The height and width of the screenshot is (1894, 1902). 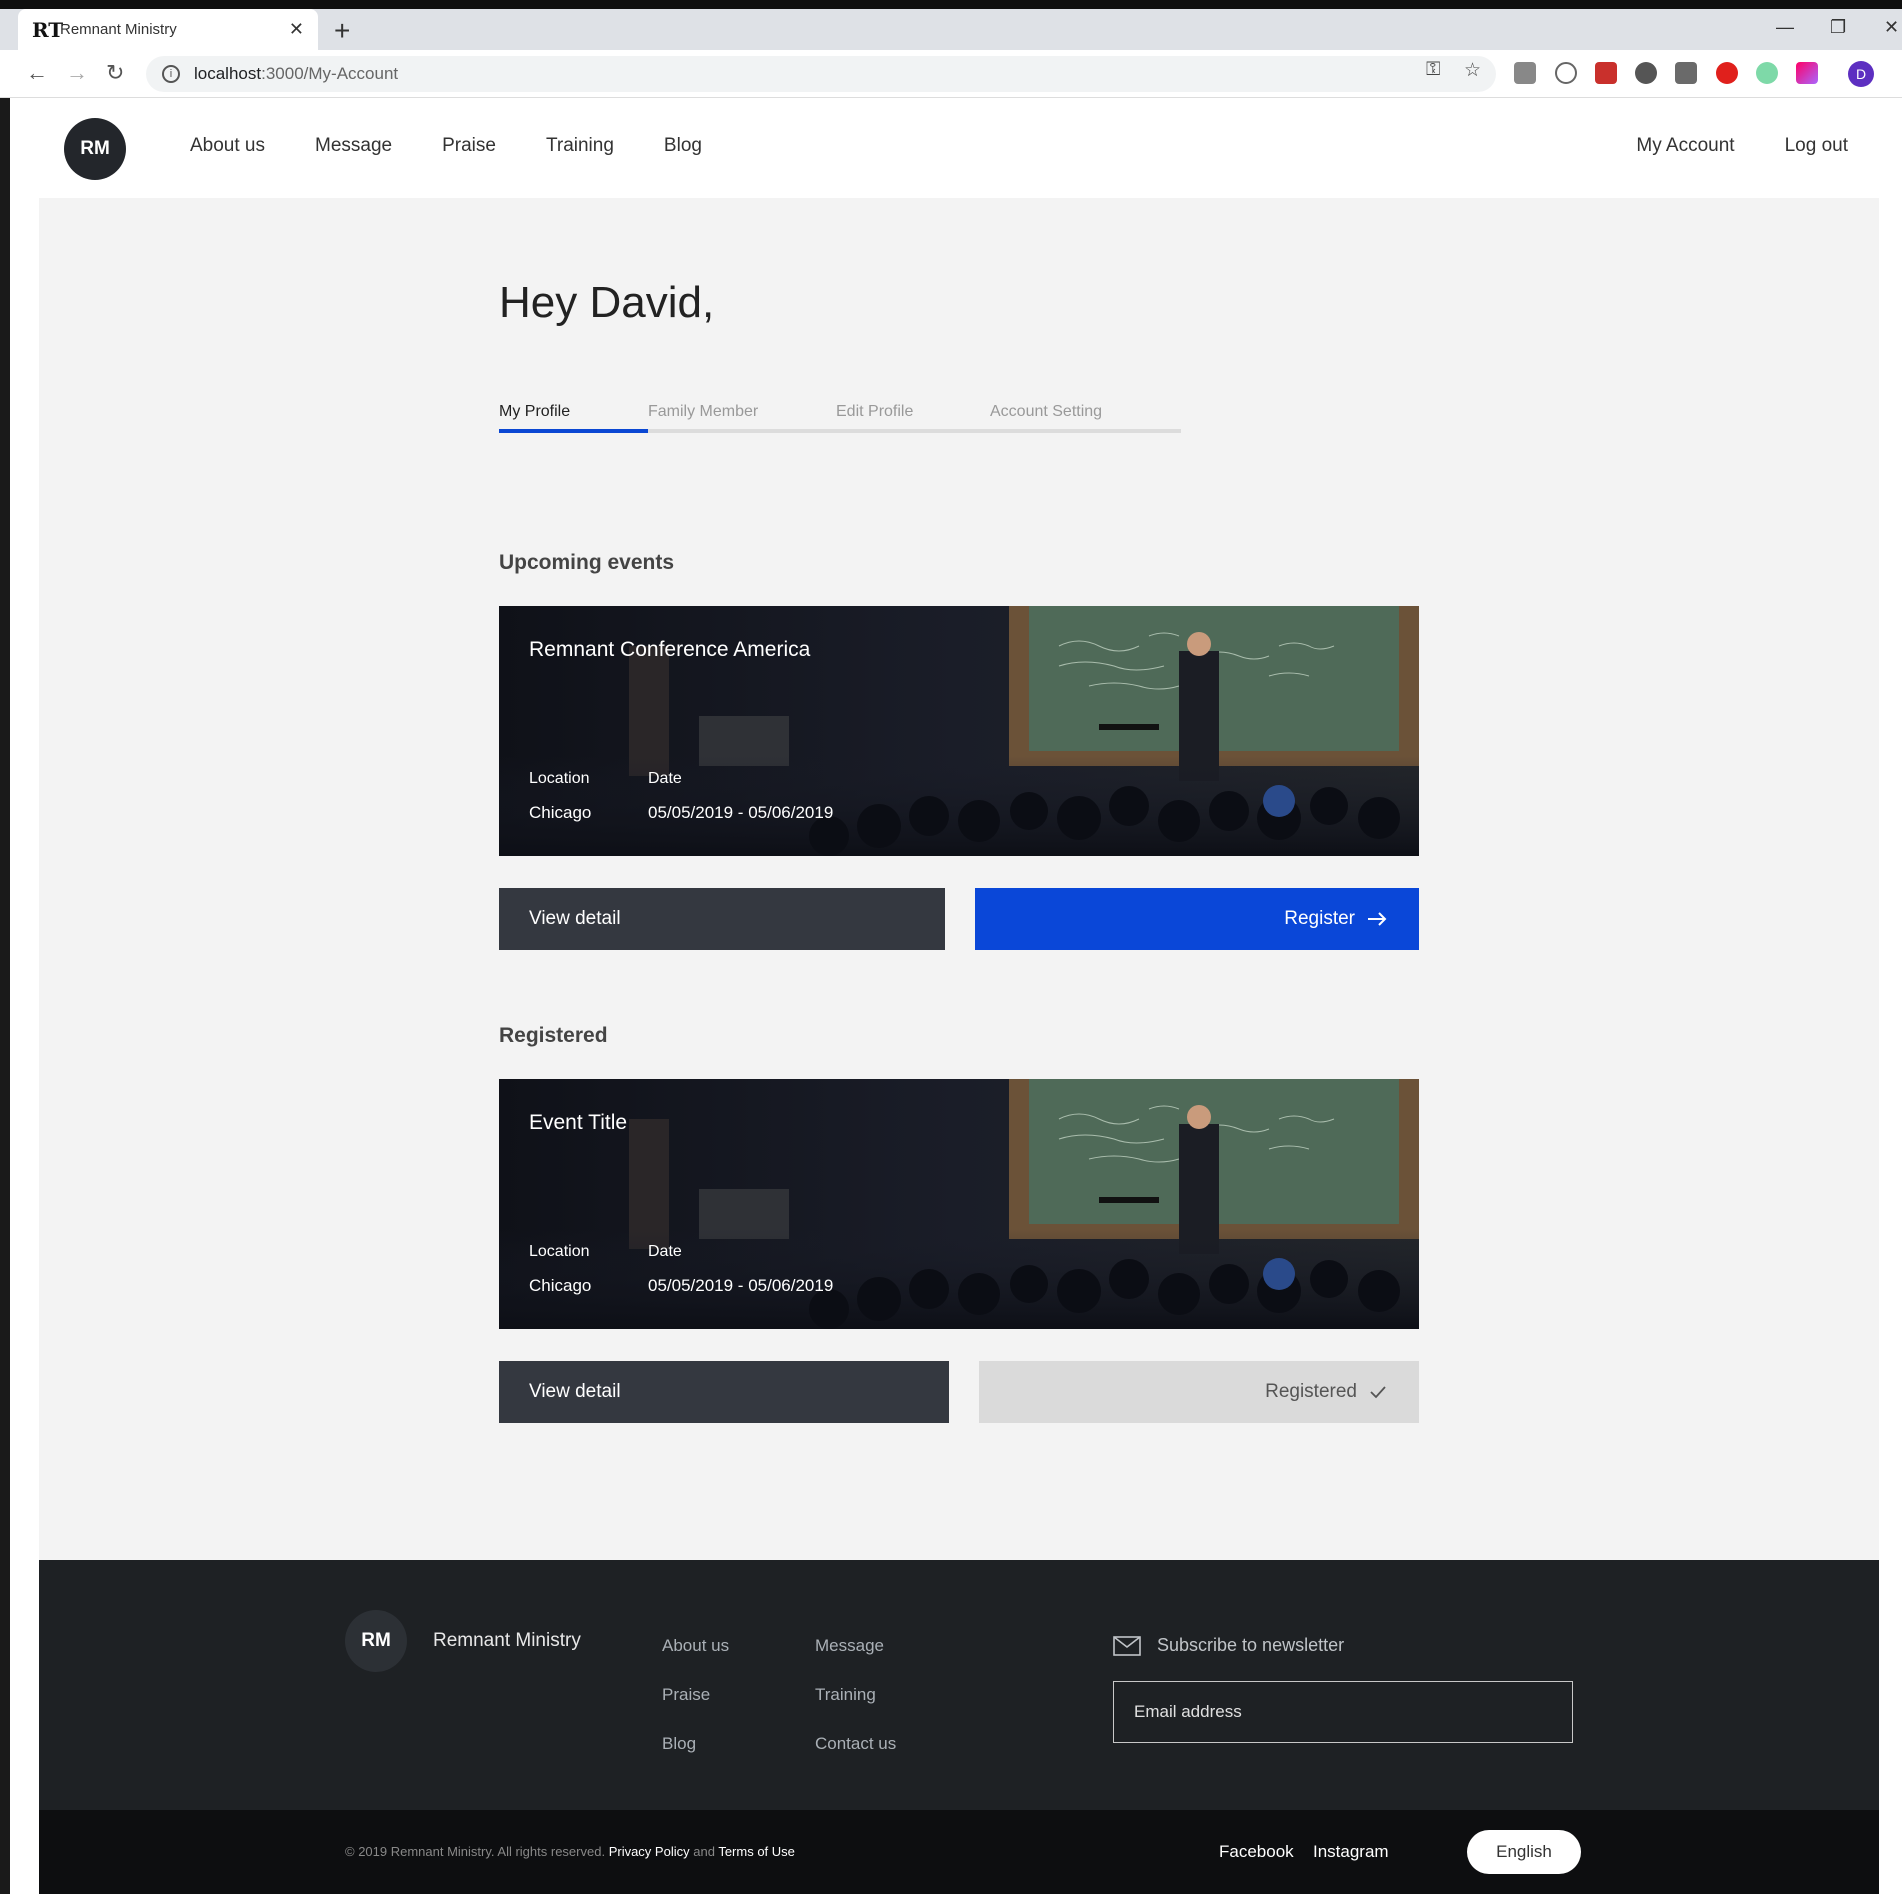 What do you see at coordinates (296, 29) in the screenshot?
I see `close-tab-icon: ✕` at bounding box center [296, 29].